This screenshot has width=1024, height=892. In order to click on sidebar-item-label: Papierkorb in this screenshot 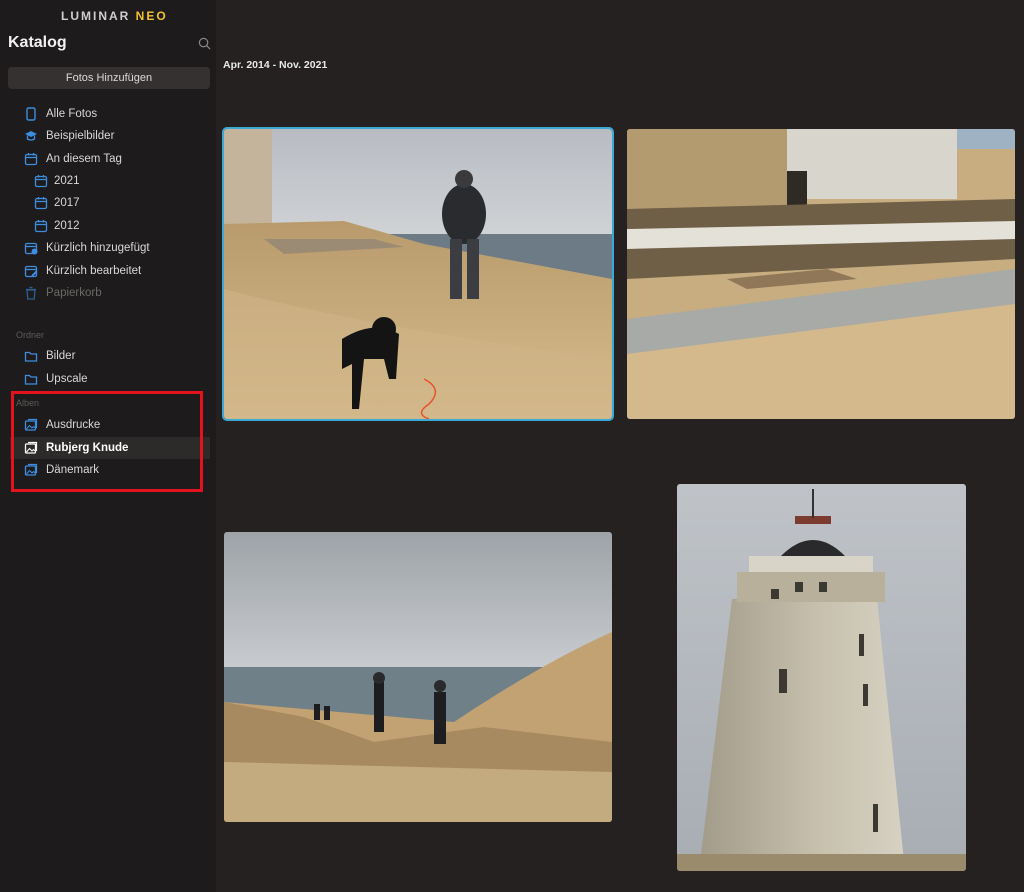, I will do `click(74, 293)`.